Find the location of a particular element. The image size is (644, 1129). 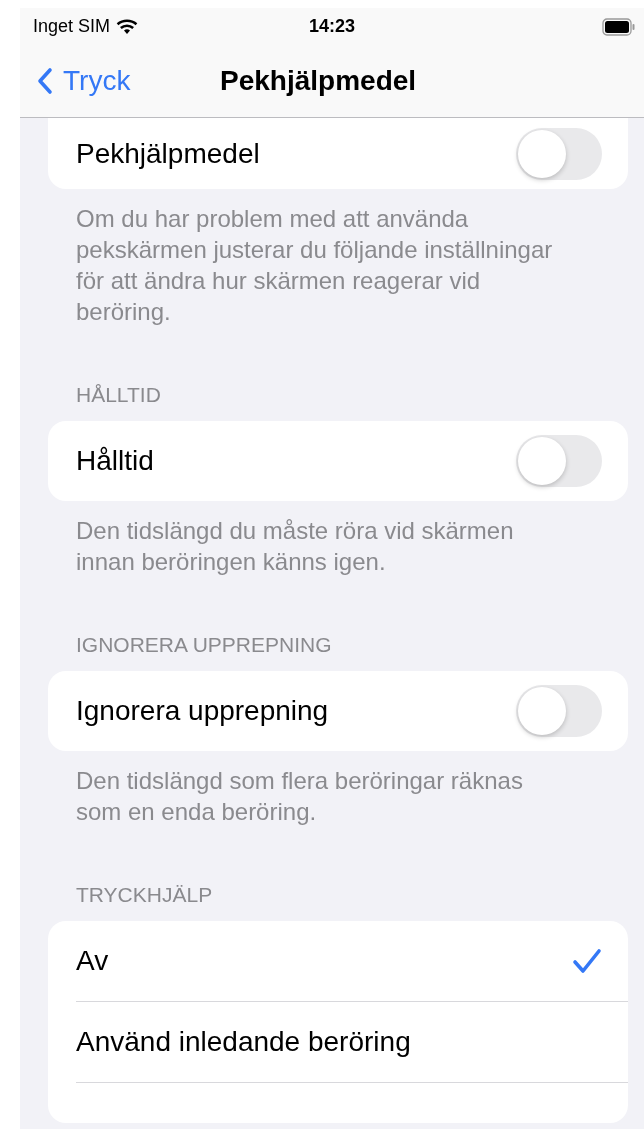

battery-icon is located at coordinates (619, 26).